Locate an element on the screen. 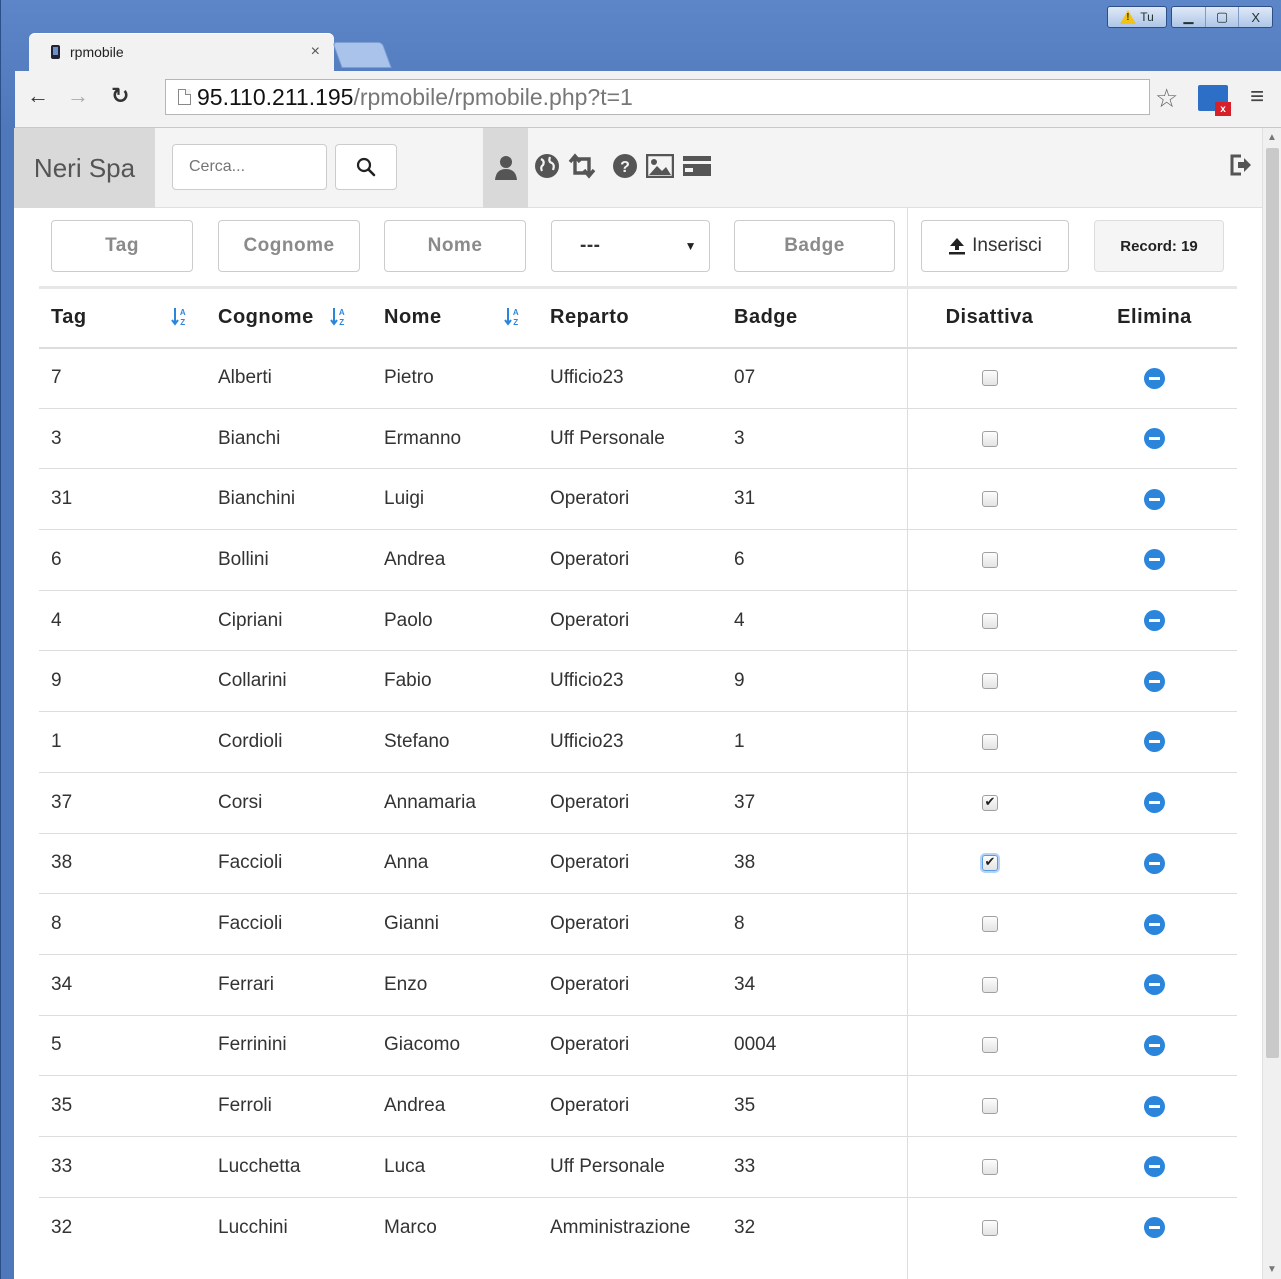 This screenshot has height=1279, width=1281. logout-button is located at coordinates (1241, 167).